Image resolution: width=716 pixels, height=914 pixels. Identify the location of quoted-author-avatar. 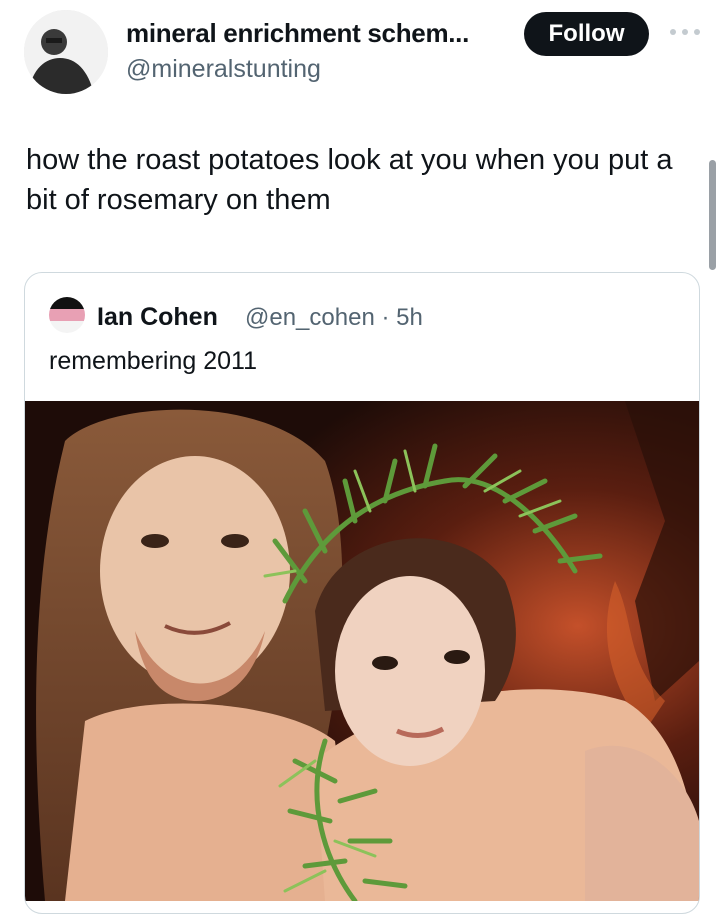
(67, 315).